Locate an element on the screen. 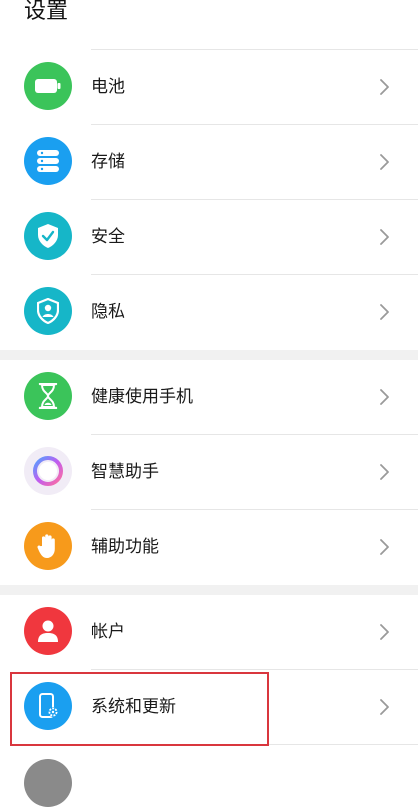  security-shield-icon is located at coordinates (48, 236).